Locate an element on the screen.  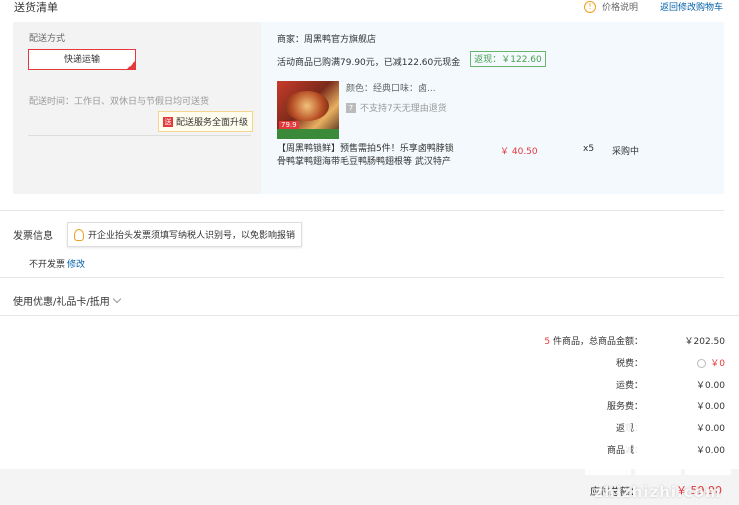
coupon-toggle: 使用优惠/礼品卡/抵用 is located at coordinates (67, 300).